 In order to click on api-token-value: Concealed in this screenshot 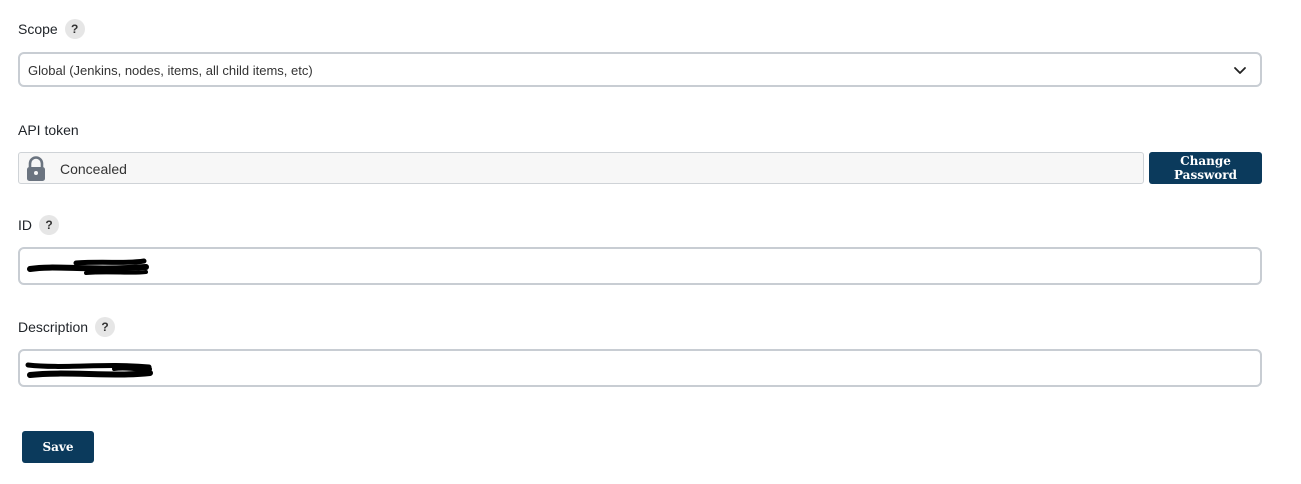, I will do `click(93, 169)`.